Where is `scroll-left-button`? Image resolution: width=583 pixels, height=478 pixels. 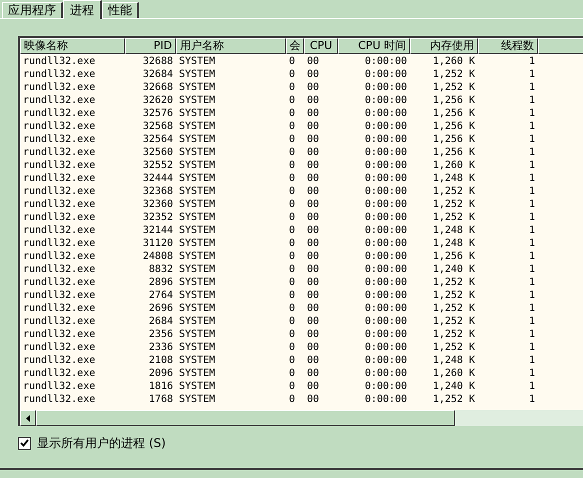 scroll-left-button is located at coordinates (28, 418).